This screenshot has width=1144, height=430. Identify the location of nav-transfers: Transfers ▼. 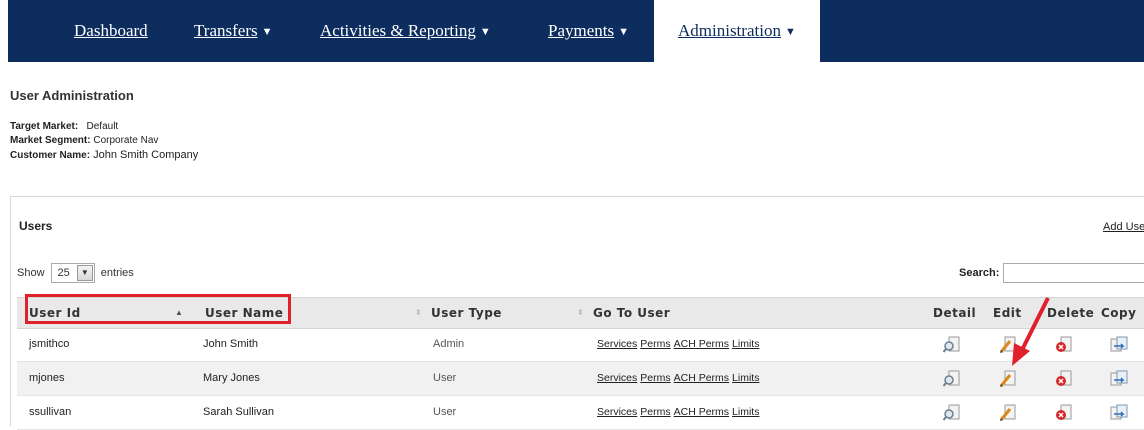
(233, 31).